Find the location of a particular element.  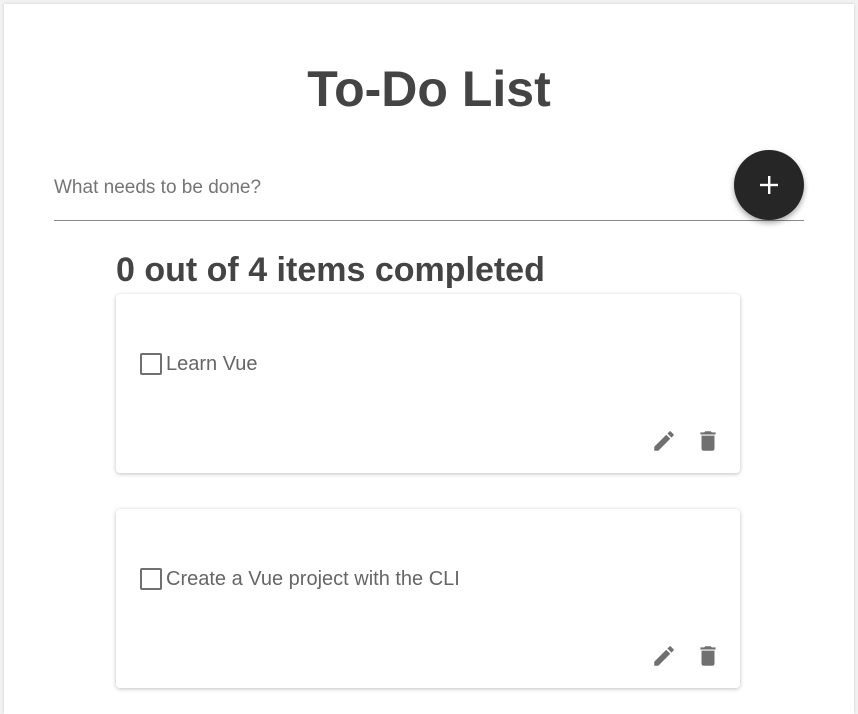

new-todo-input is located at coordinates (384, 188).